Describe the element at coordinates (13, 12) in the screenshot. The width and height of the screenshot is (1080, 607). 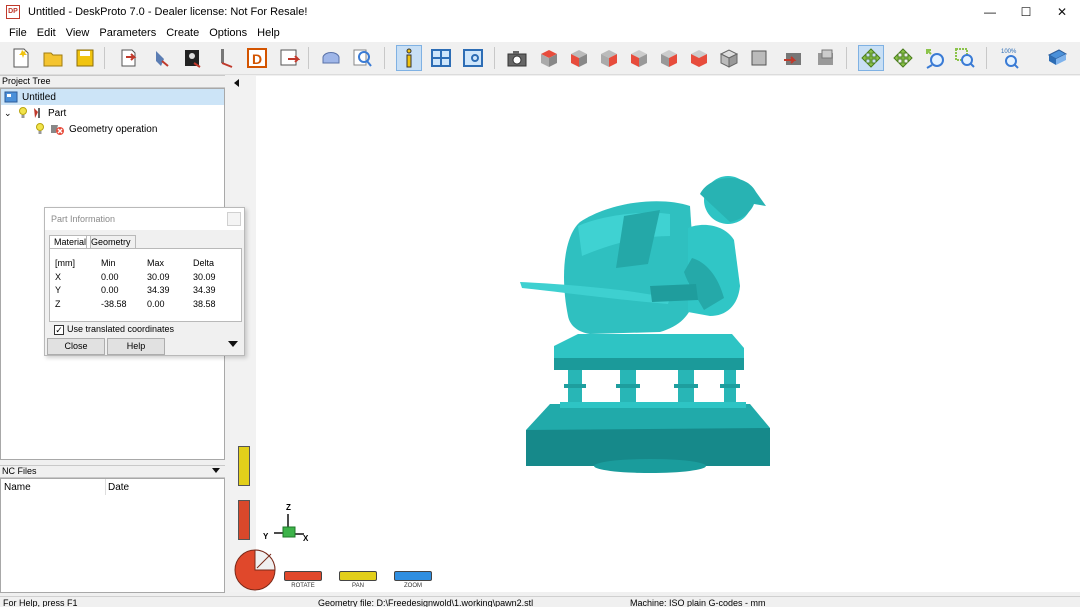
I see `app-icon: DP` at that location.